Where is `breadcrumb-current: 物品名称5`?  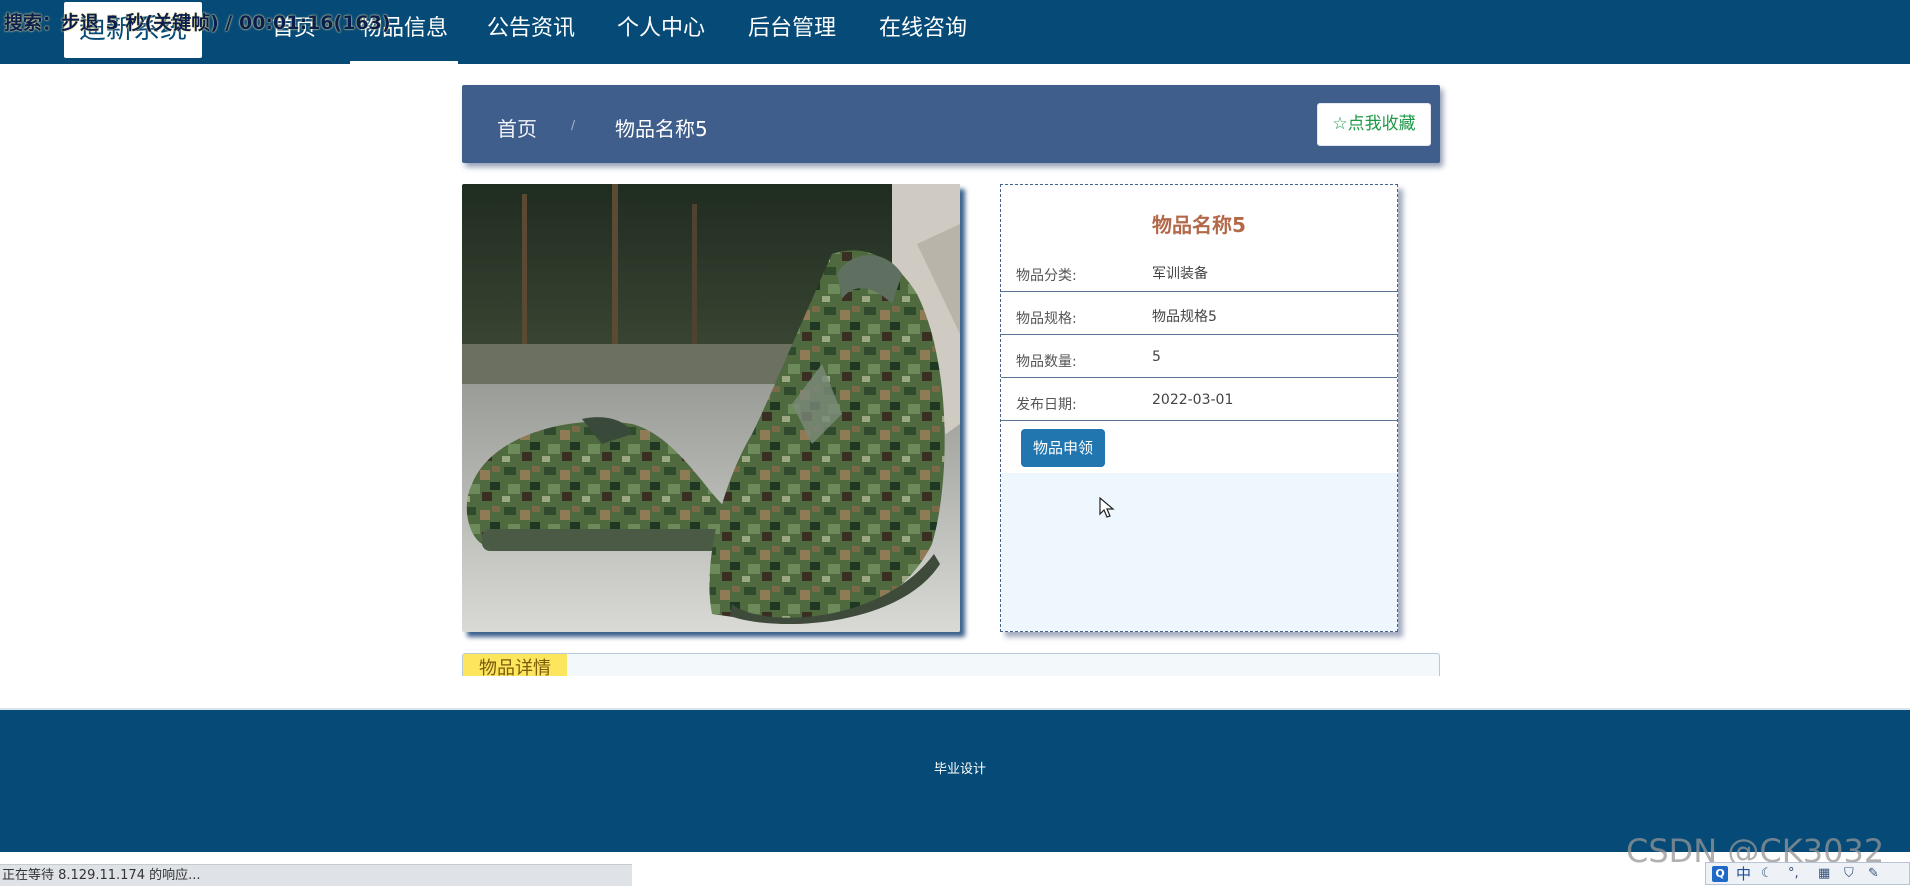 breadcrumb-current: 物品名称5 is located at coordinates (661, 129).